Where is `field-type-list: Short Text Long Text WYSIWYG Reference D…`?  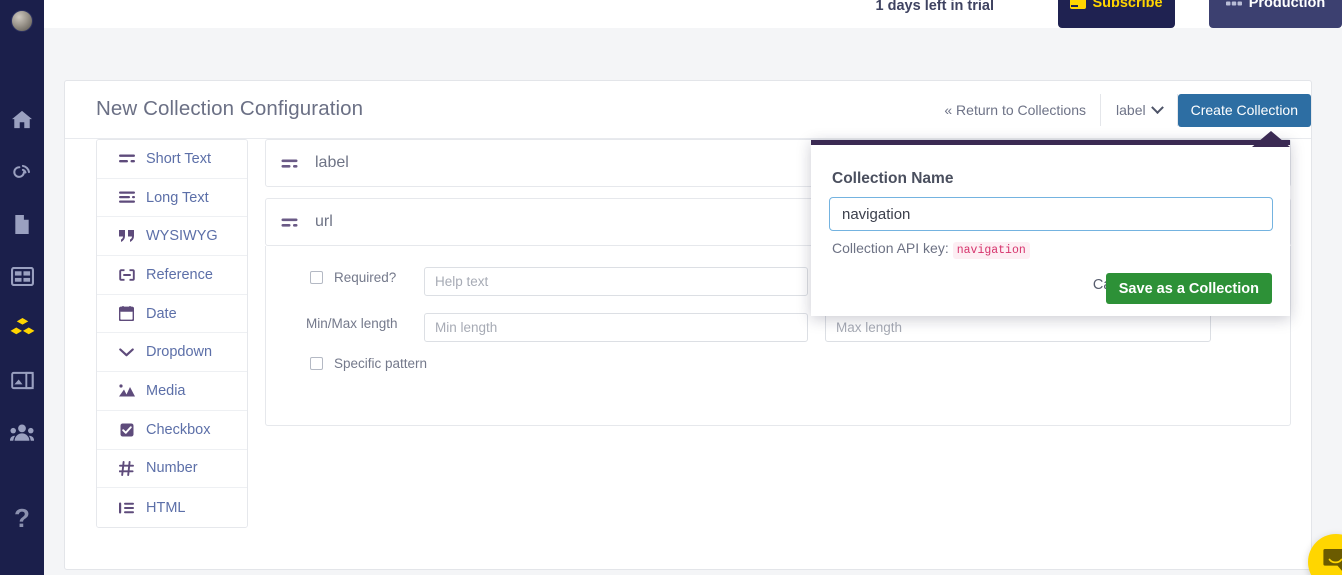
field-type-list: Short Text Long Text WYSIWYG Reference D… is located at coordinates (172, 333).